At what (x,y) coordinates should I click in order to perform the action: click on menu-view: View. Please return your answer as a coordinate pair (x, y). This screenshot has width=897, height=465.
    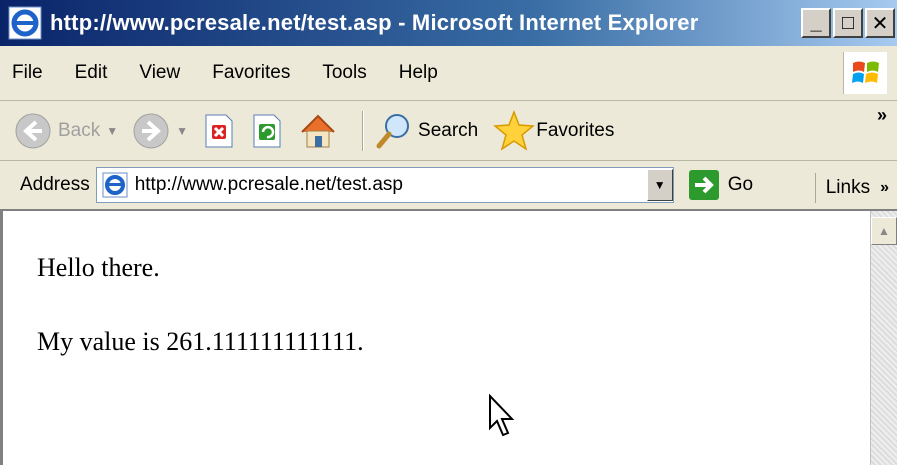
    Looking at the image, I should click on (159, 73).